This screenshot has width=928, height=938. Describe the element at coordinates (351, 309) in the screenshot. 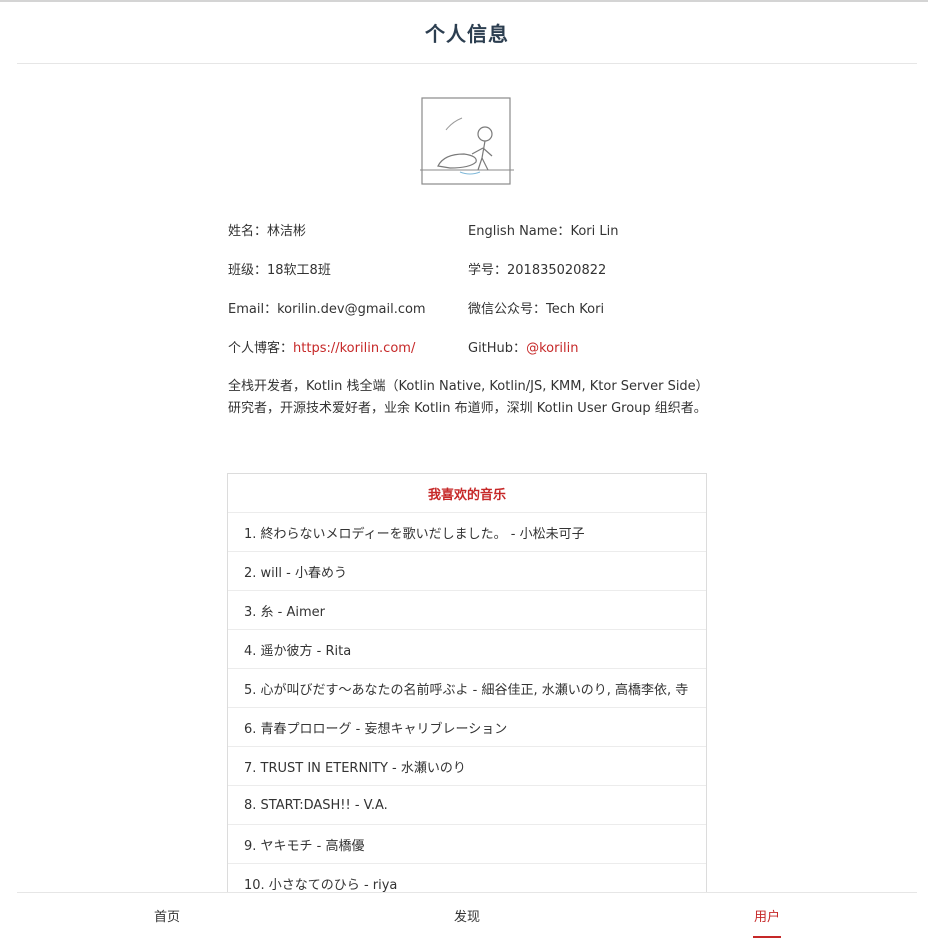

I see `email-value: korilin.dev@gmail.com` at that location.